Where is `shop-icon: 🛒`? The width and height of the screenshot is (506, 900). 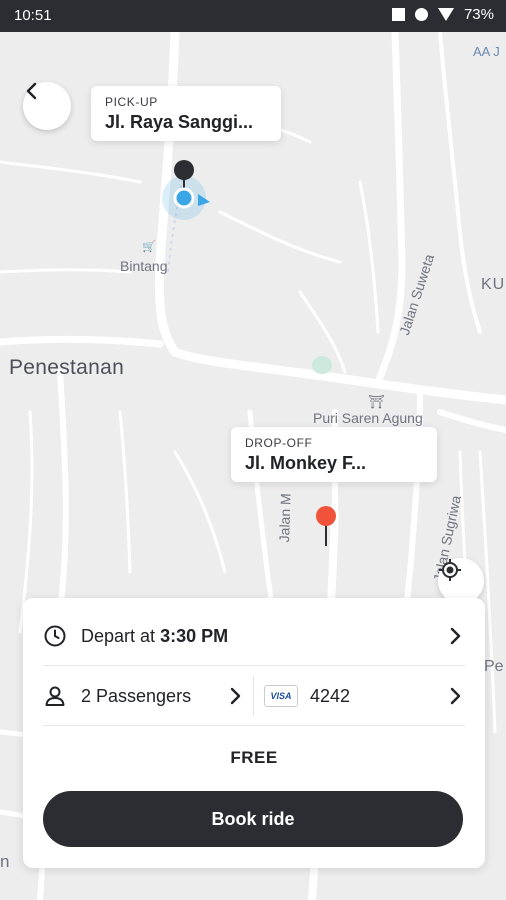
shop-icon: 🛒 is located at coordinates (149, 247).